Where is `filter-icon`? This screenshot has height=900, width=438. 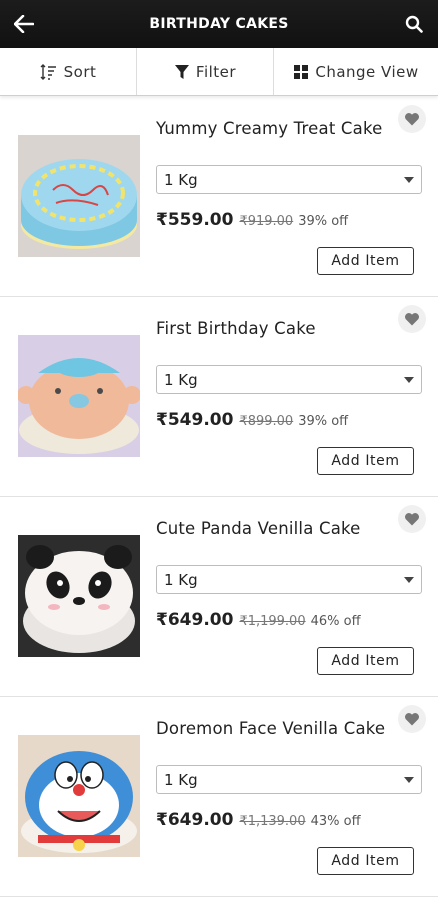
filter-icon is located at coordinates (181, 71).